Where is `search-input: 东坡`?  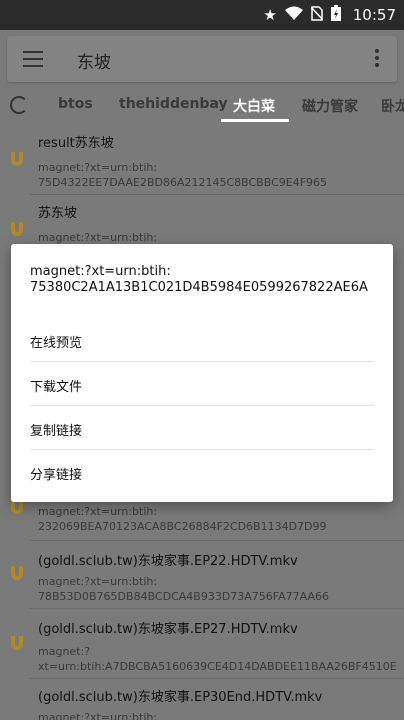 search-input: 东坡 is located at coordinates (94, 60).